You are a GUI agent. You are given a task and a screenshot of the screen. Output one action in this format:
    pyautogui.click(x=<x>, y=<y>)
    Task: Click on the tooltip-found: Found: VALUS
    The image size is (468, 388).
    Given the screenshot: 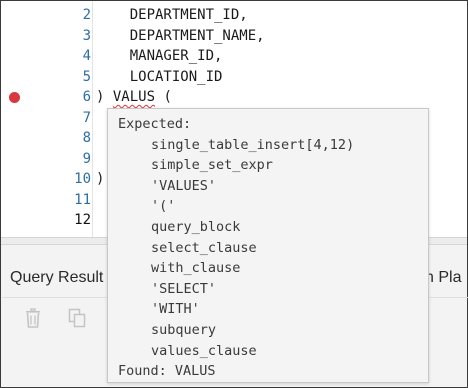 What is the action you would take?
    pyautogui.click(x=167, y=371)
    